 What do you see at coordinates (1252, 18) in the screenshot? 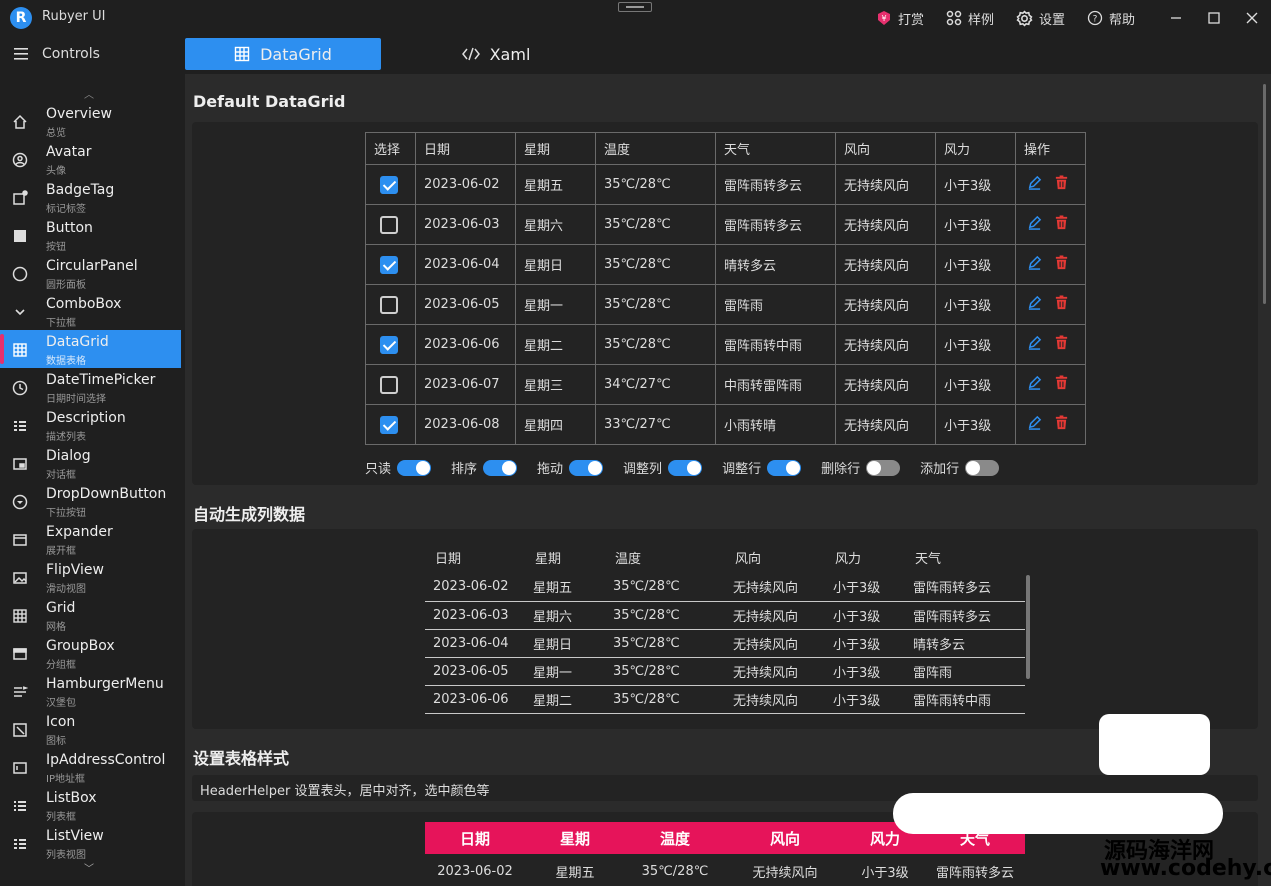
I see `close-button` at bounding box center [1252, 18].